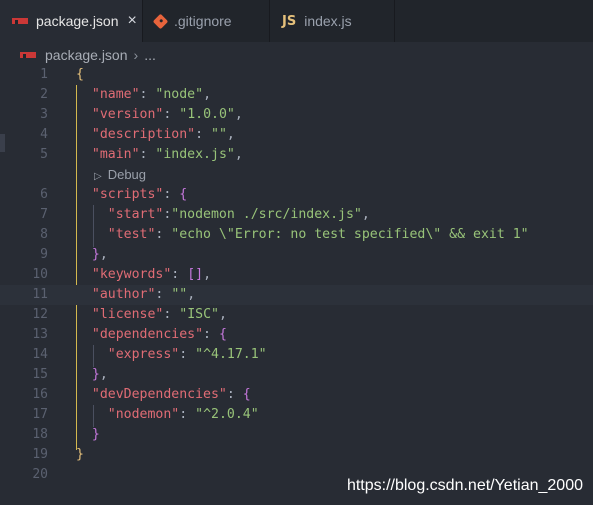  Describe the element at coordinates (296, 315) in the screenshot. I see `code-line: 12 "license": "ISC",` at that location.